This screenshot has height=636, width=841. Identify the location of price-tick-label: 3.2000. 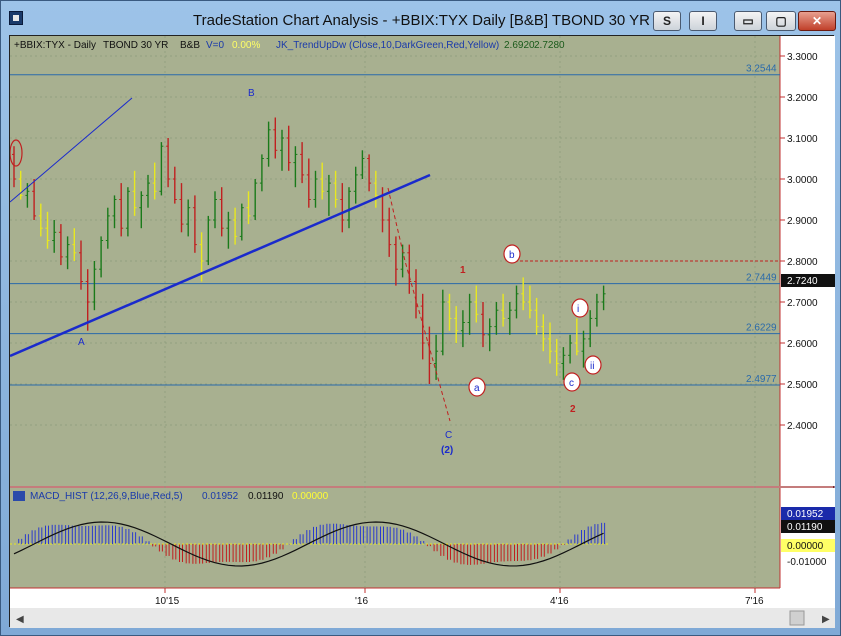
(802, 98).